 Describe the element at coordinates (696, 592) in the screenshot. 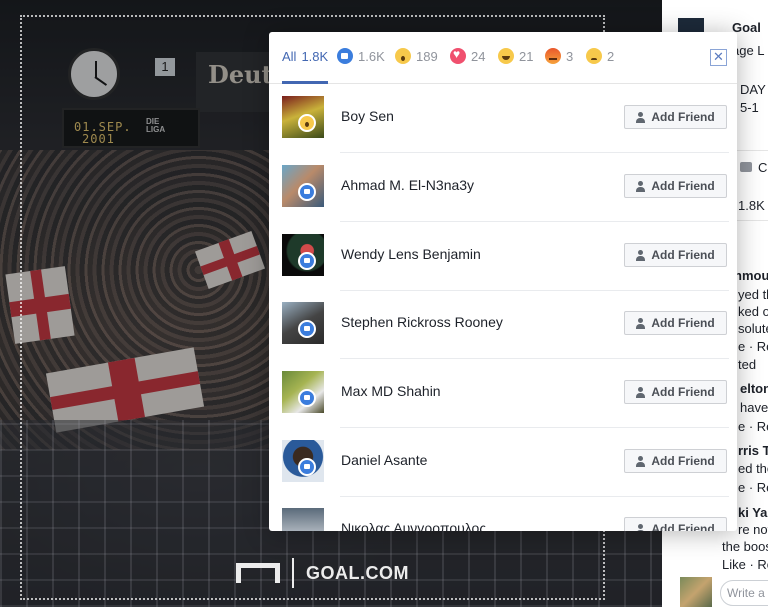

I see `viewer-avatar` at that location.